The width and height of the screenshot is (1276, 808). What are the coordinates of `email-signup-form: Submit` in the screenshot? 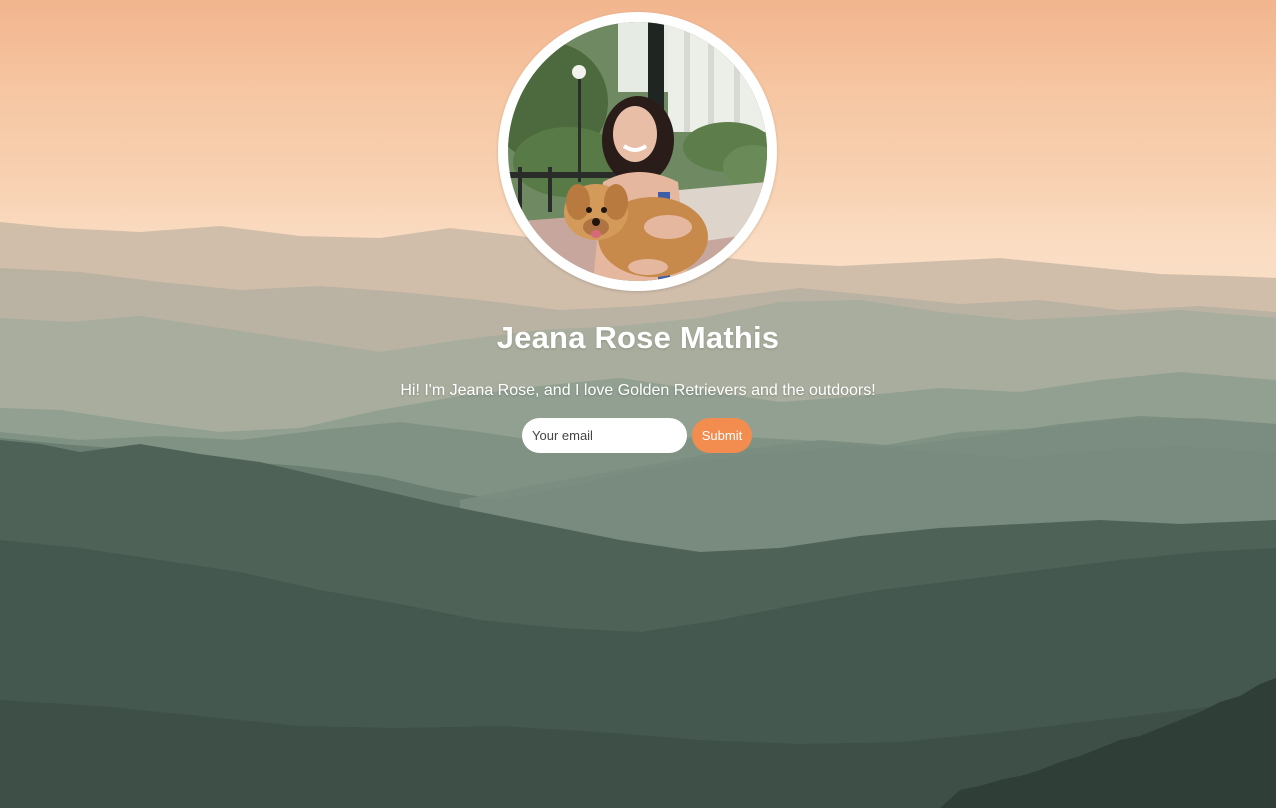 It's located at (637, 435).